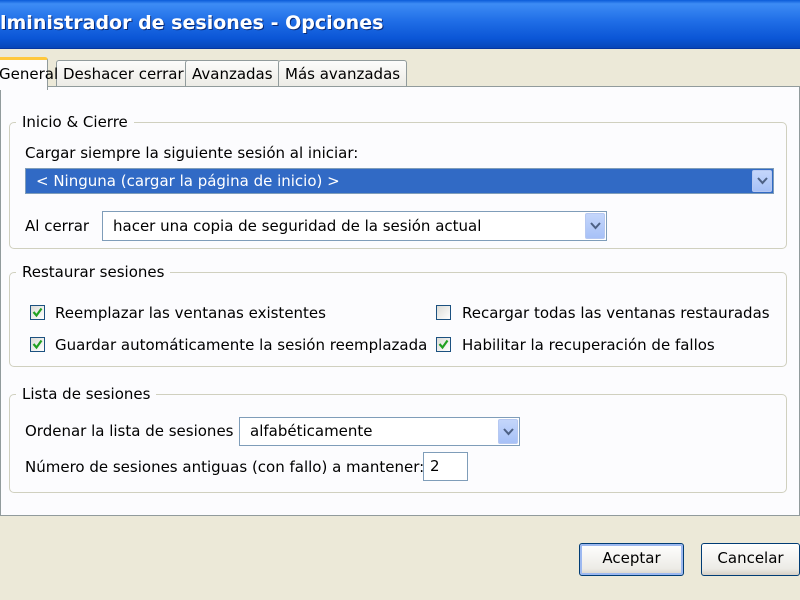  I want to click on on-close-label: Al cerrar, so click(57, 226).